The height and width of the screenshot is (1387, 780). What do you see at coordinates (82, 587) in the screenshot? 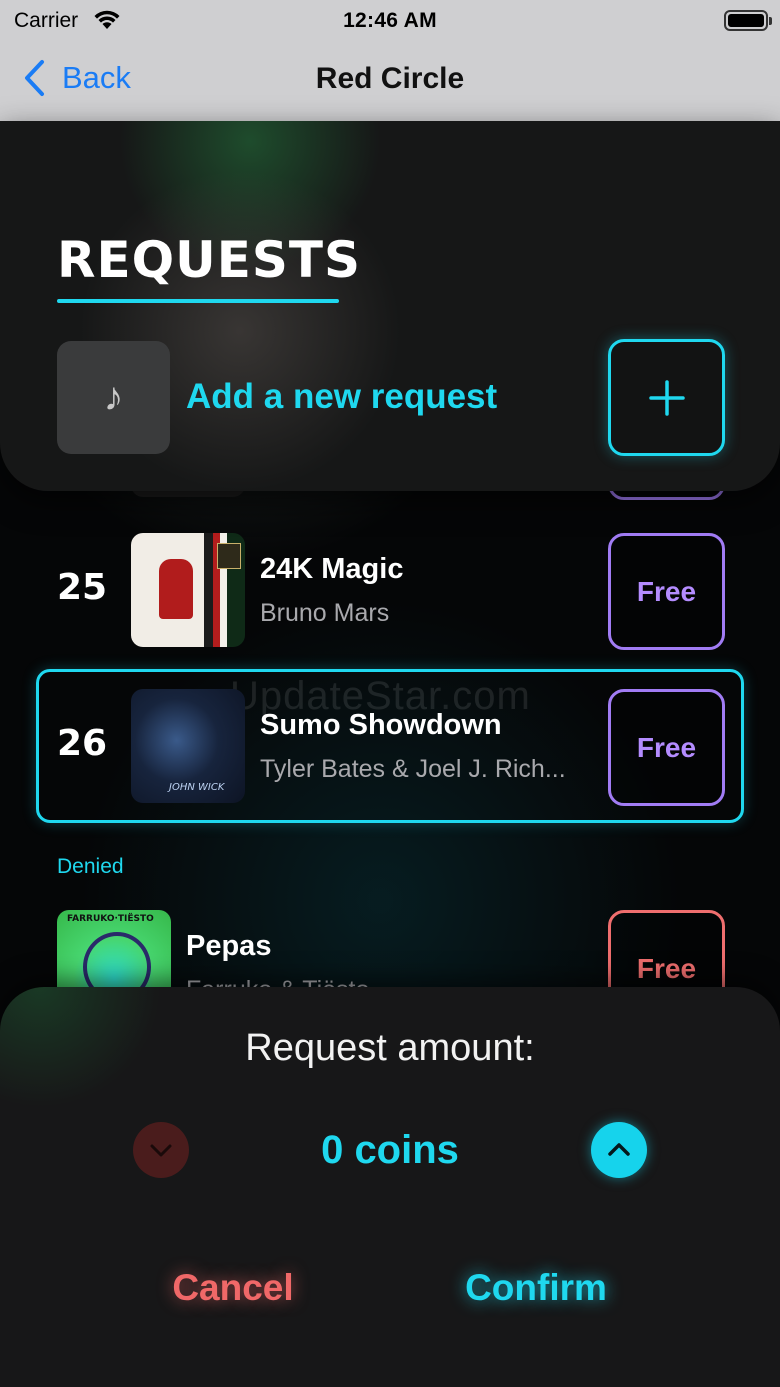
I see `rank-number: 25` at bounding box center [82, 587].